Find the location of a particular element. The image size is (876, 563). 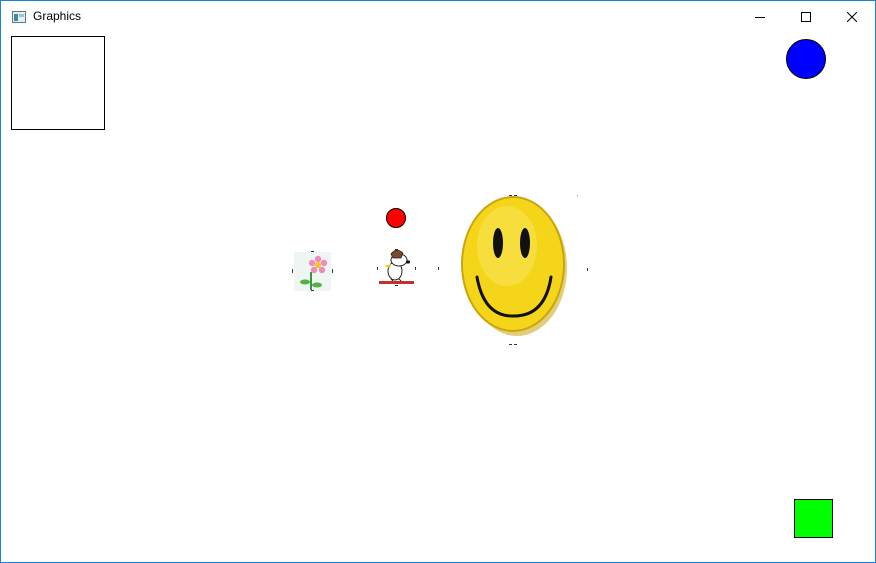

app-window-icon is located at coordinates (19, 16).